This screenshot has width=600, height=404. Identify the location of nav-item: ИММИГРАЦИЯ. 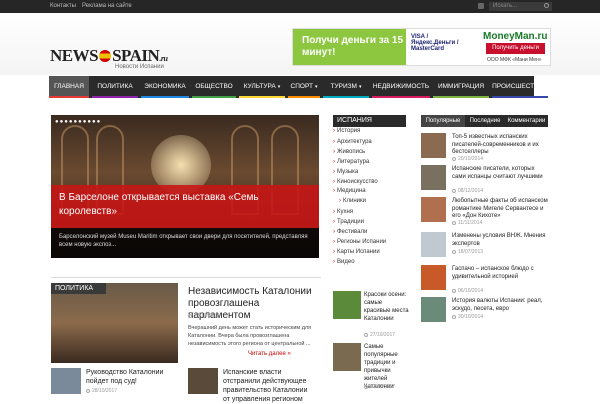
(461, 87).